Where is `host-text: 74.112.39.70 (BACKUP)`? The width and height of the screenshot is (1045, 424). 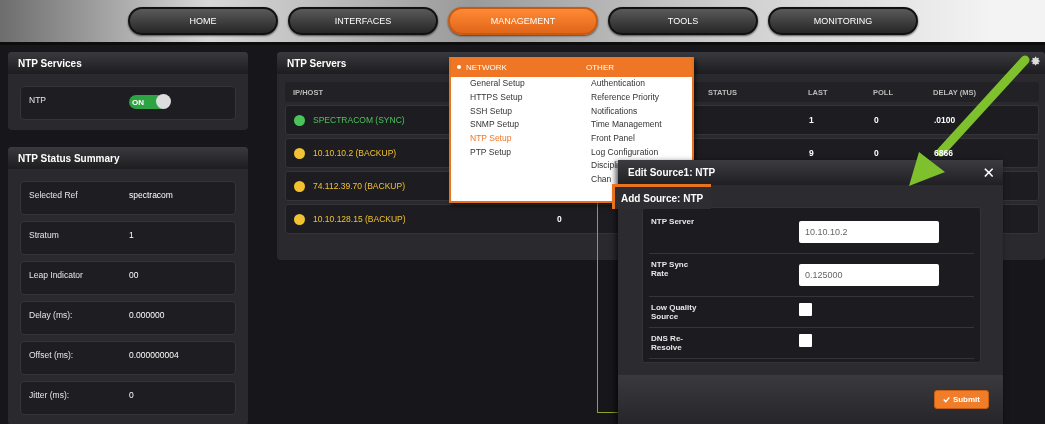
host-text: 74.112.39.70 (BACKUP) is located at coordinates (359, 186).